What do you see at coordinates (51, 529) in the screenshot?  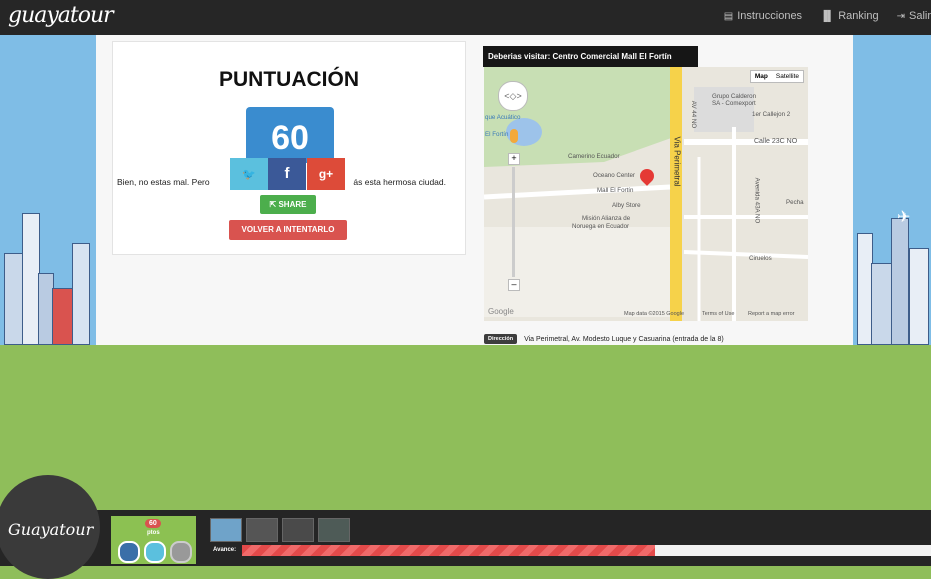 I see `footer-logo: Guayatour` at bounding box center [51, 529].